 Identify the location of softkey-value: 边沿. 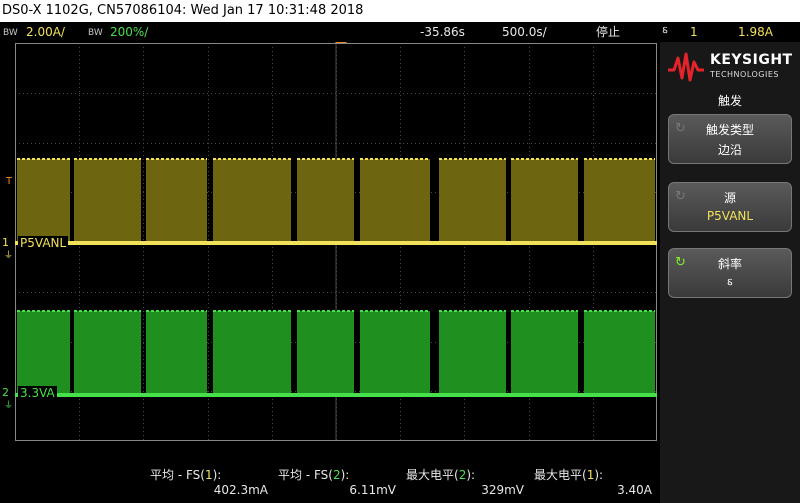
(729, 150).